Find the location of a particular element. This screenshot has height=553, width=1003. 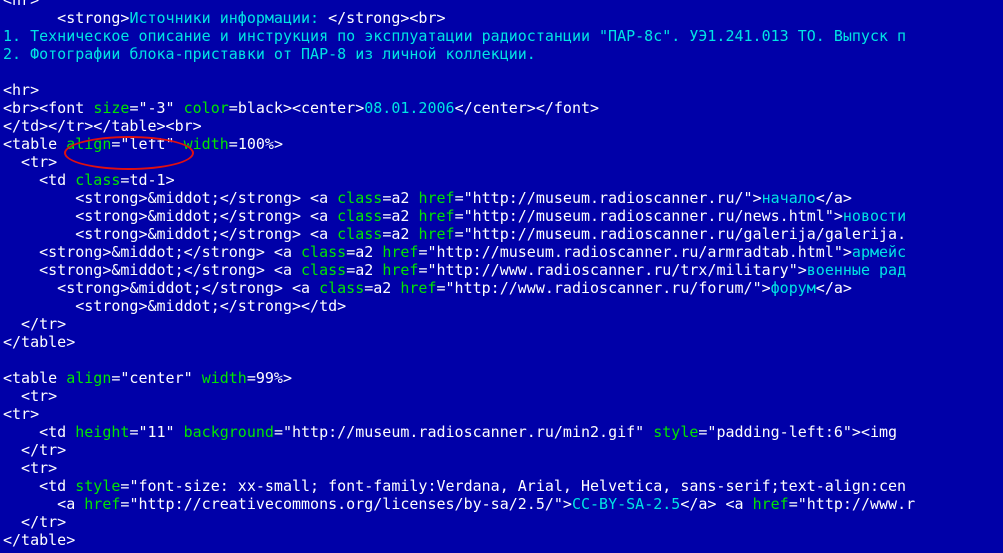

code-token-value: "left" is located at coordinates (147, 144).